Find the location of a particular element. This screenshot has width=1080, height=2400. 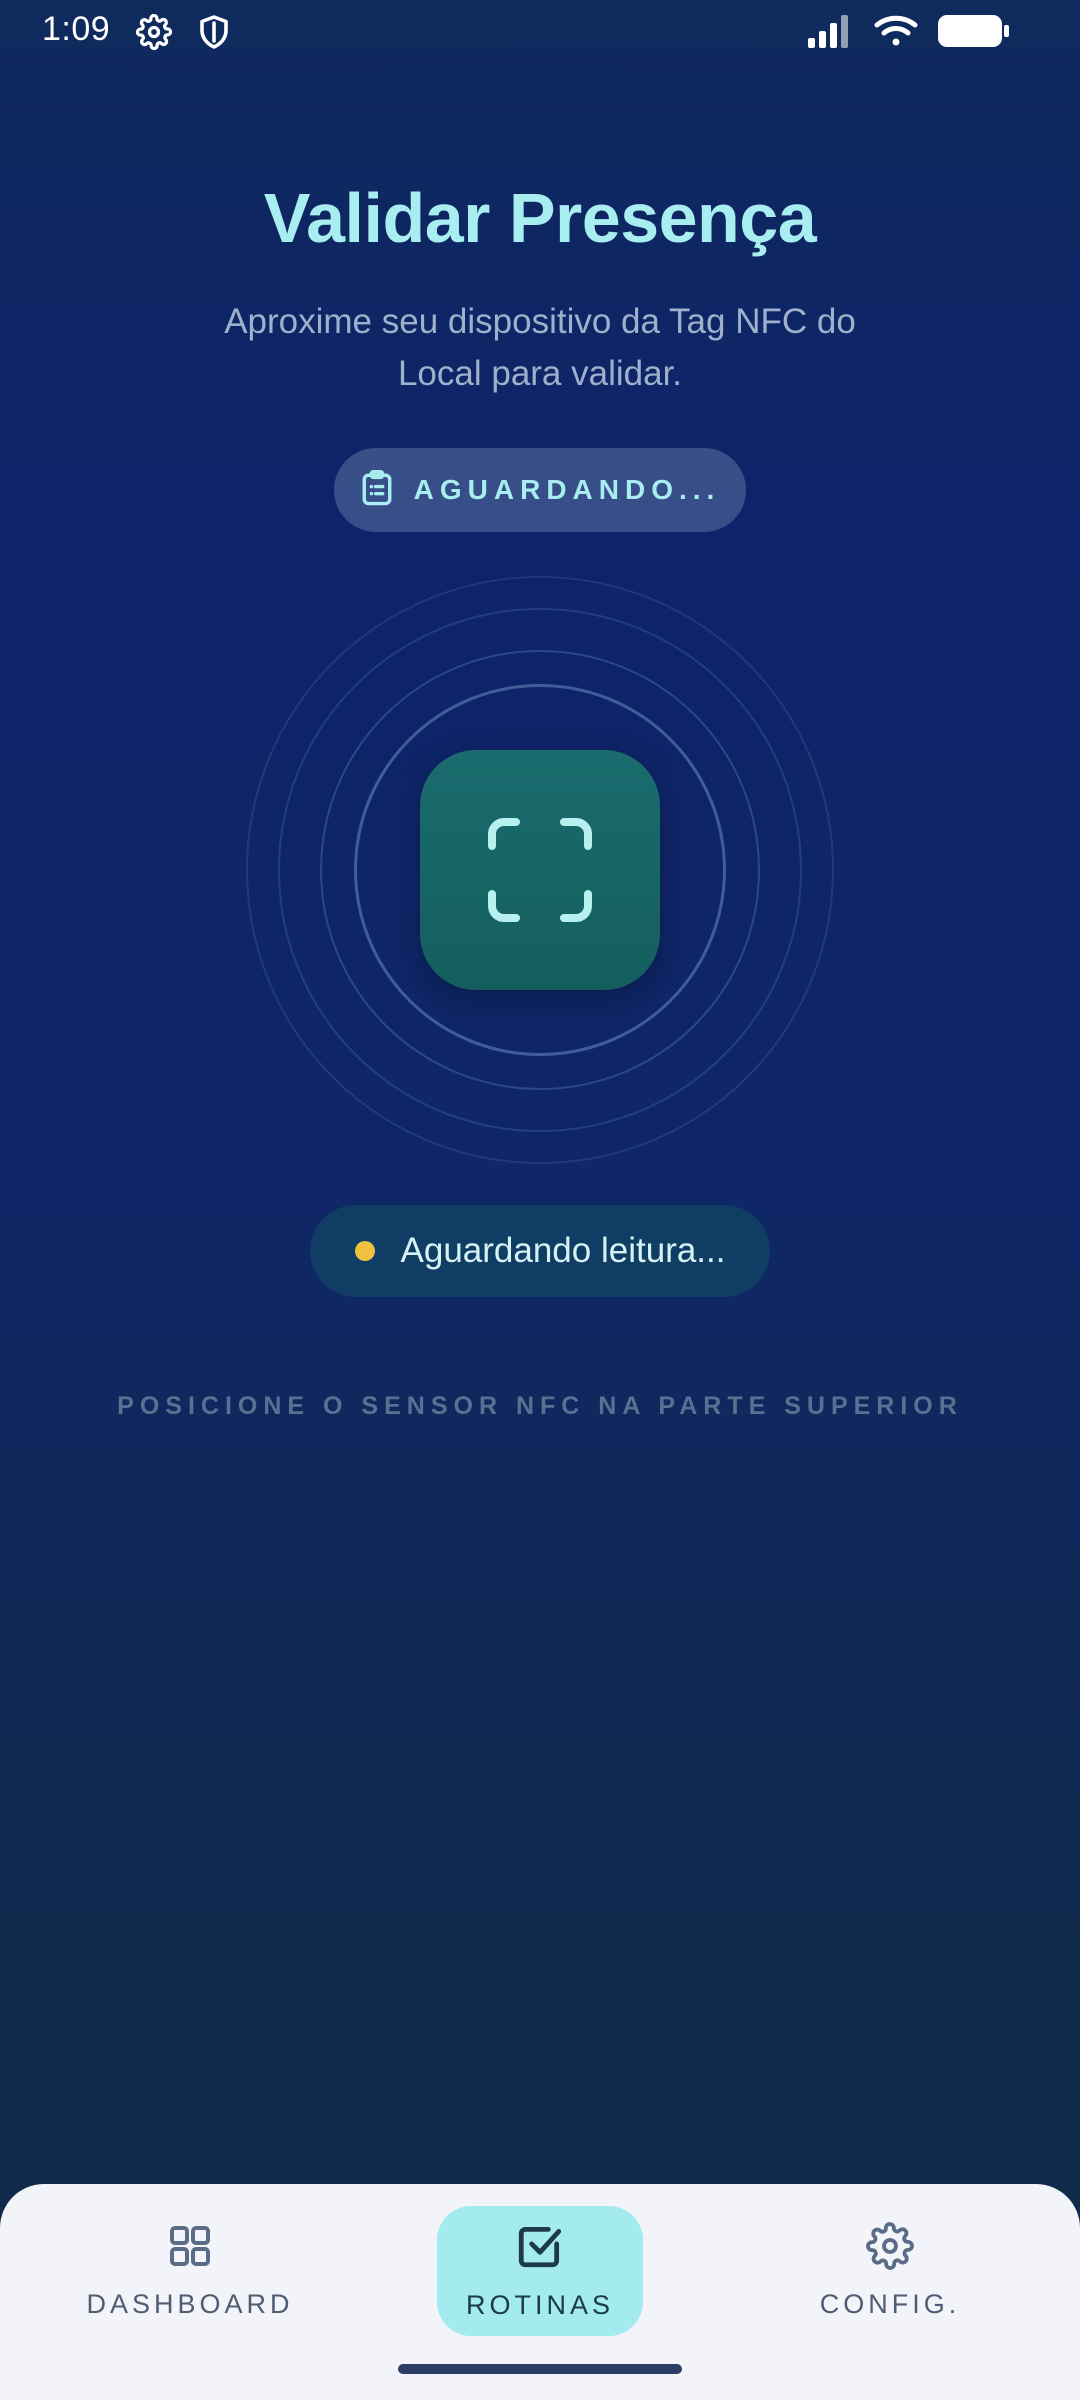

nav-label: CONFIG. is located at coordinates (890, 2304).